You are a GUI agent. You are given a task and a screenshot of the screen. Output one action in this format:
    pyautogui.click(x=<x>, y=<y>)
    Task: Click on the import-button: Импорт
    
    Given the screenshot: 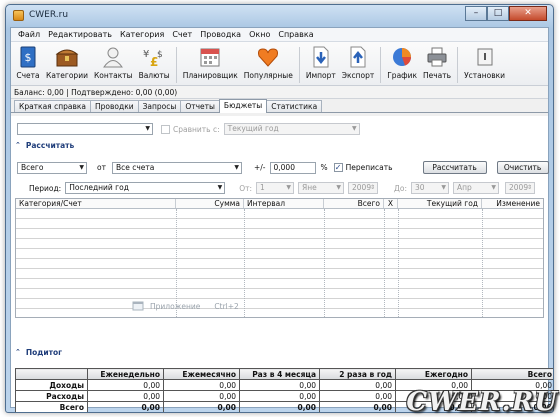 What is the action you would take?
    pyautogui.click(x=321, y=62)
    